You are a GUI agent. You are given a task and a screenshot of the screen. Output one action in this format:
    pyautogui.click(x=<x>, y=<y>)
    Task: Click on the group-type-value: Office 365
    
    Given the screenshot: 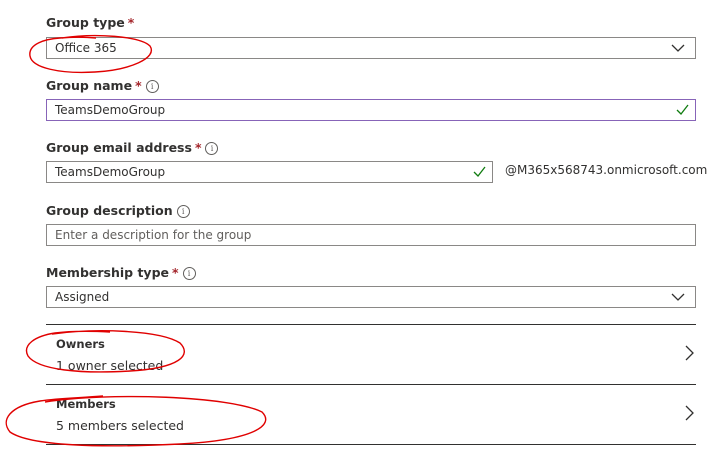 What is the action you would take?
    pyautogui.click(x=86, y=48)
    